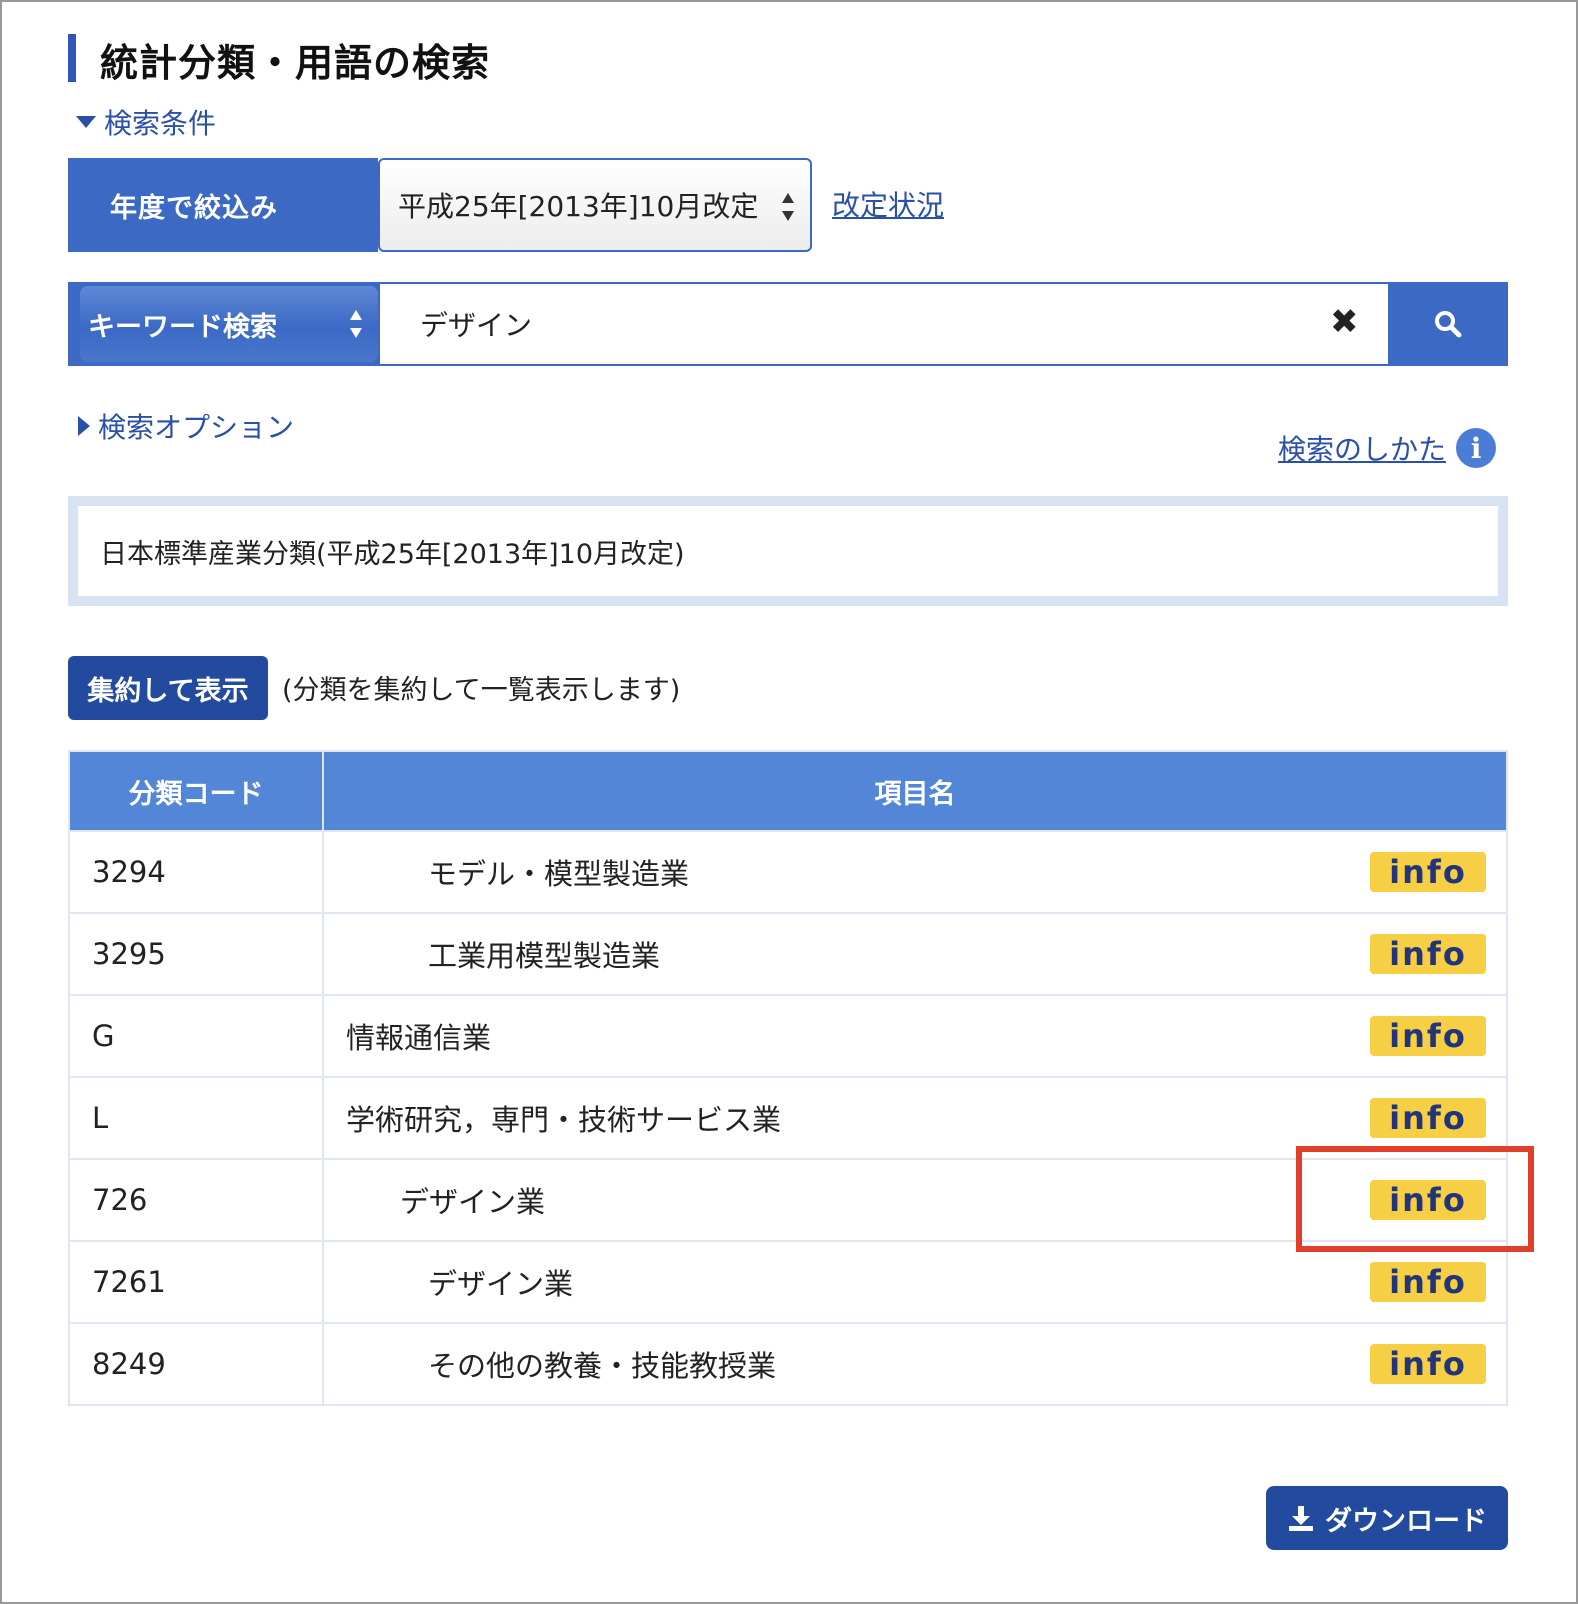  I want to click on aggregate-button: 集約して表示, so click(168, 688).